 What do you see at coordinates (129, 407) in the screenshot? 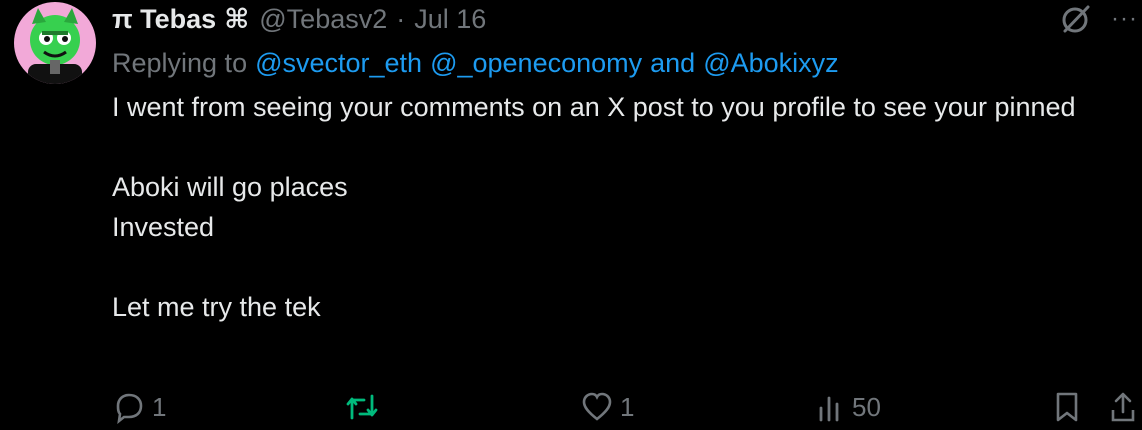
I see `reply-icon` at bounding box center [129, 407].